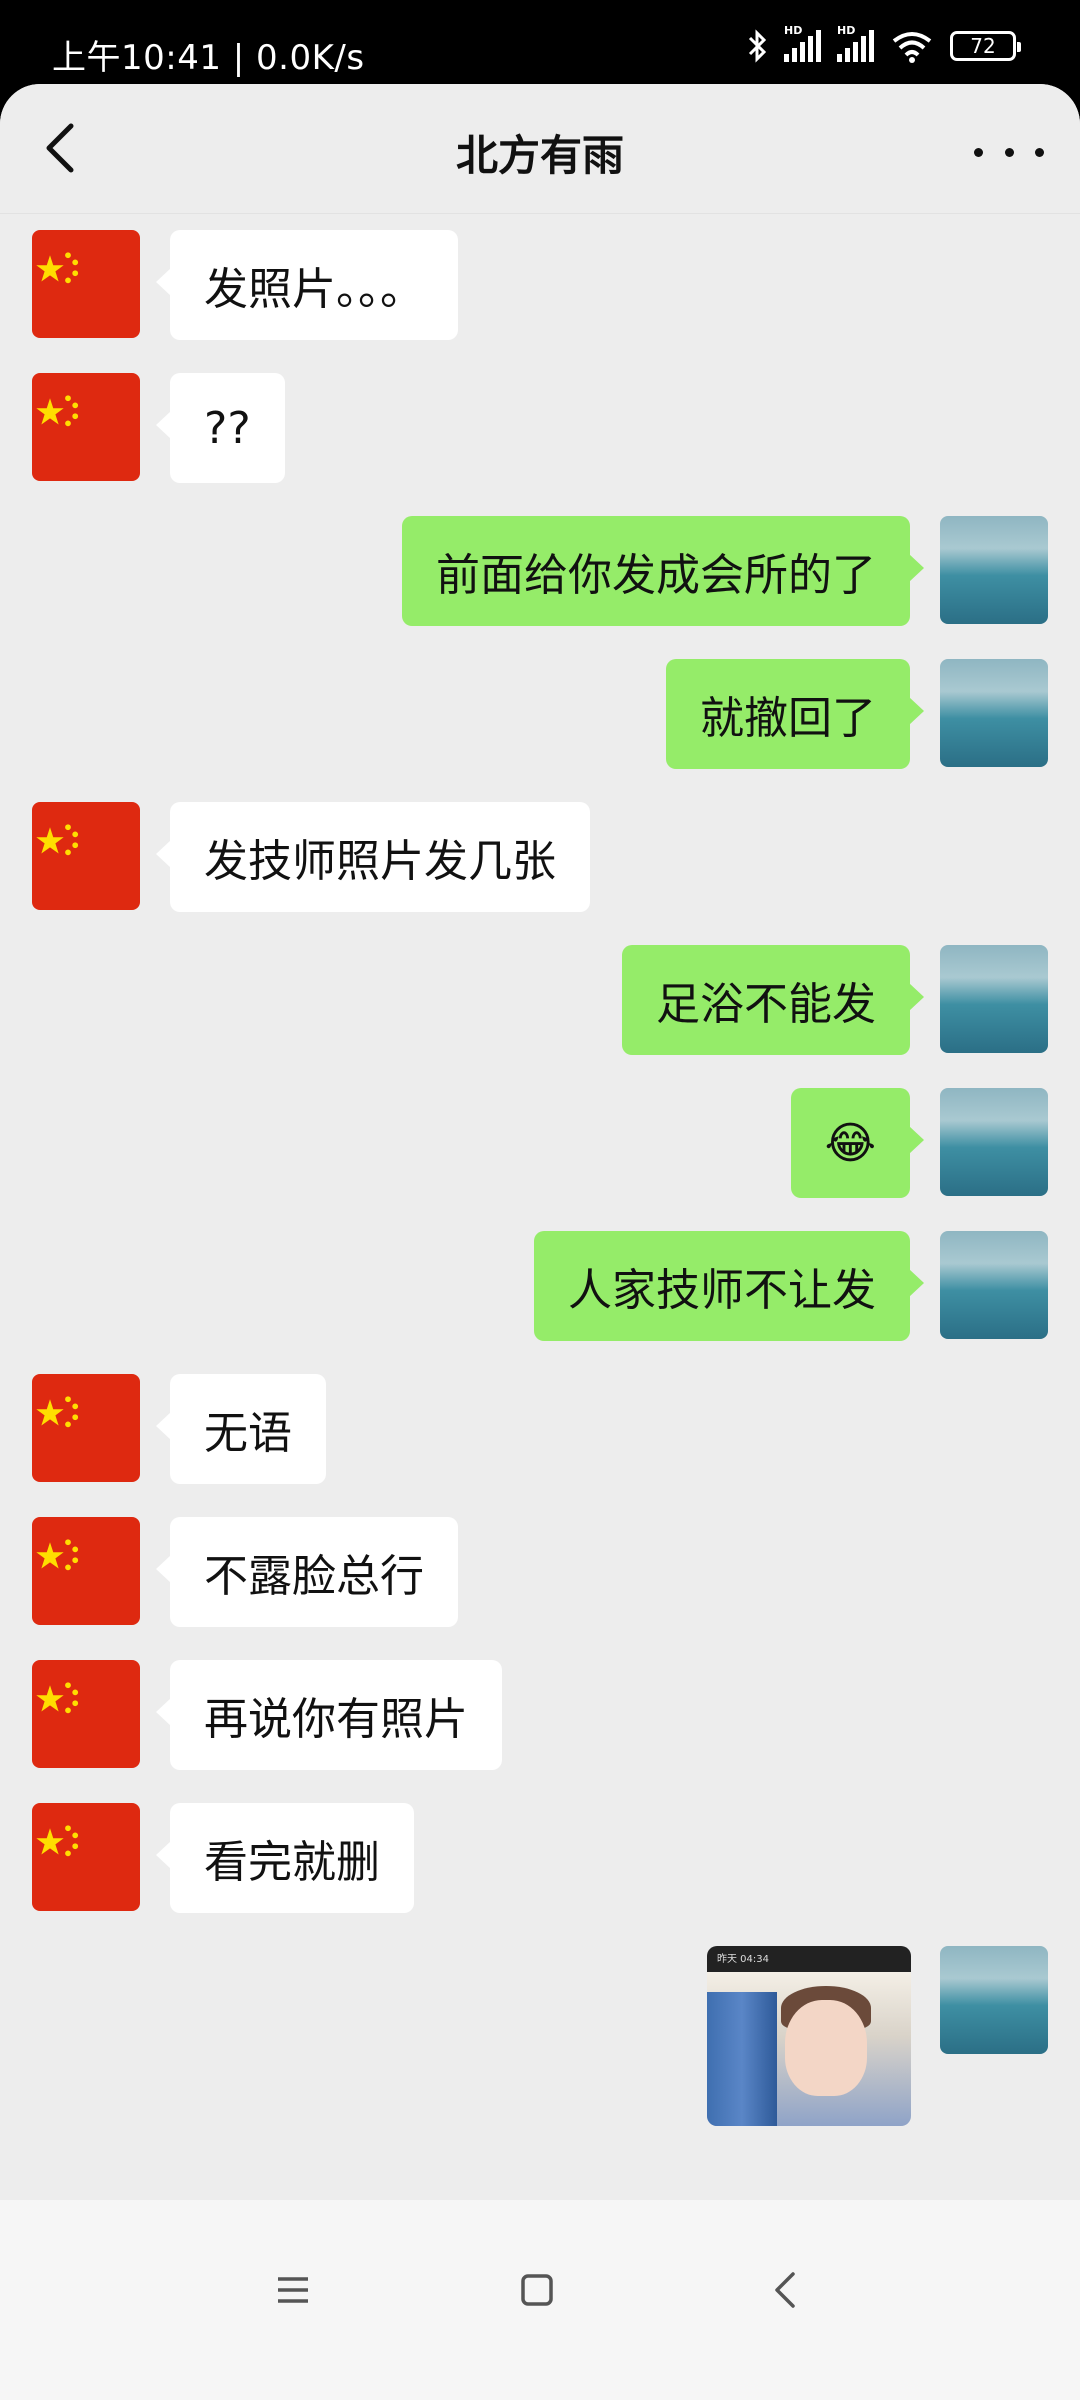 The width and height of the screenshot is (1080, 2400). What do you see at coordinates (220, 428) in the screenshot?
I see `message-bubble: ??` at bounding box center [220, 428].